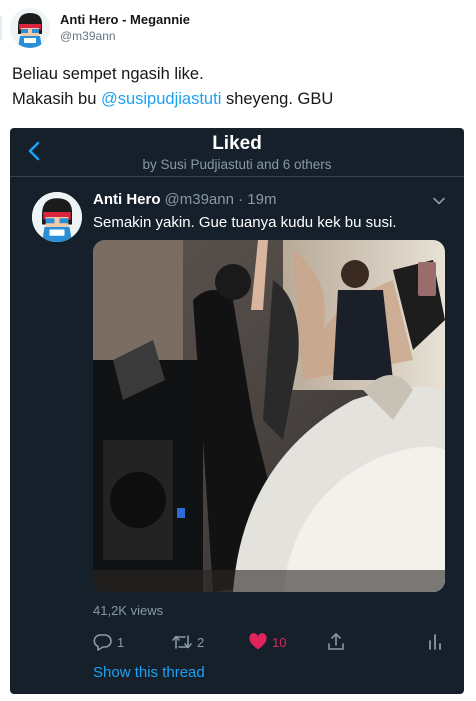 This screenshot has width=476, height=701. Describe the element at coordinates (102, 642) in the screenshot. I see `reply-icon` at that location.